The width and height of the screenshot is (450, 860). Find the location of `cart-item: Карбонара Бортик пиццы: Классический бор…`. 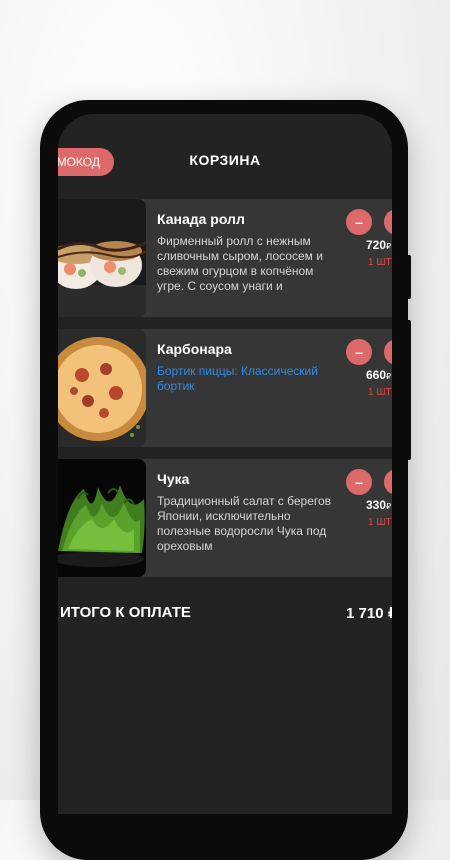

cart-item: Карбонара Бортик пиццы: Классический бор… is located at coordinates (225, 388).